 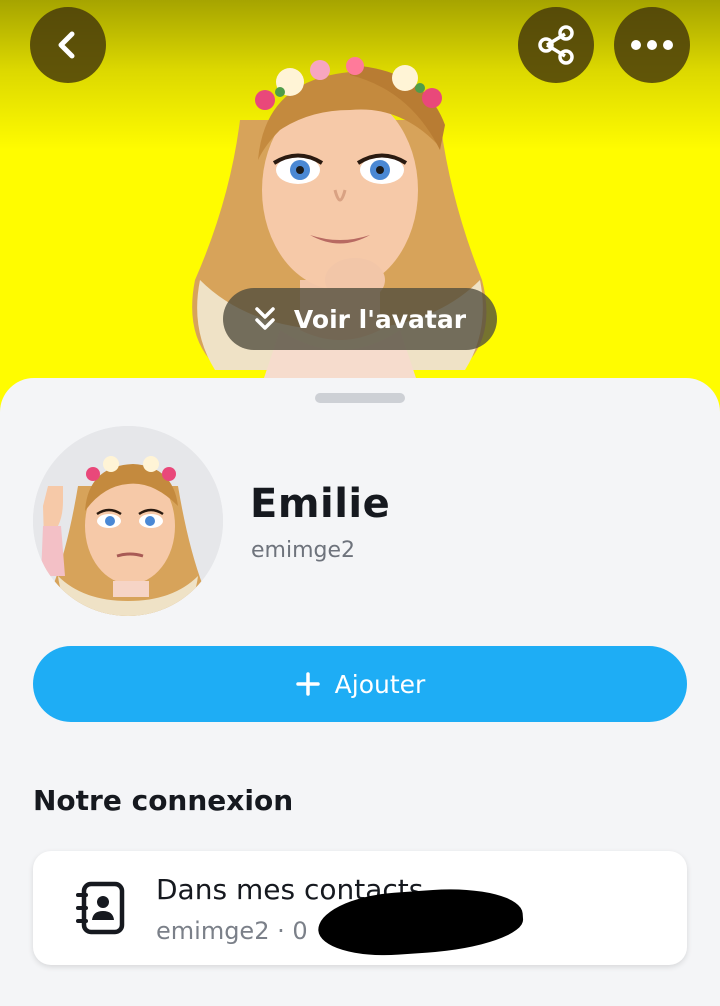 What do you see at coordinates (100, 908) in the screenshot?
I see `address-book-icon` at bounding box center [100, 908].